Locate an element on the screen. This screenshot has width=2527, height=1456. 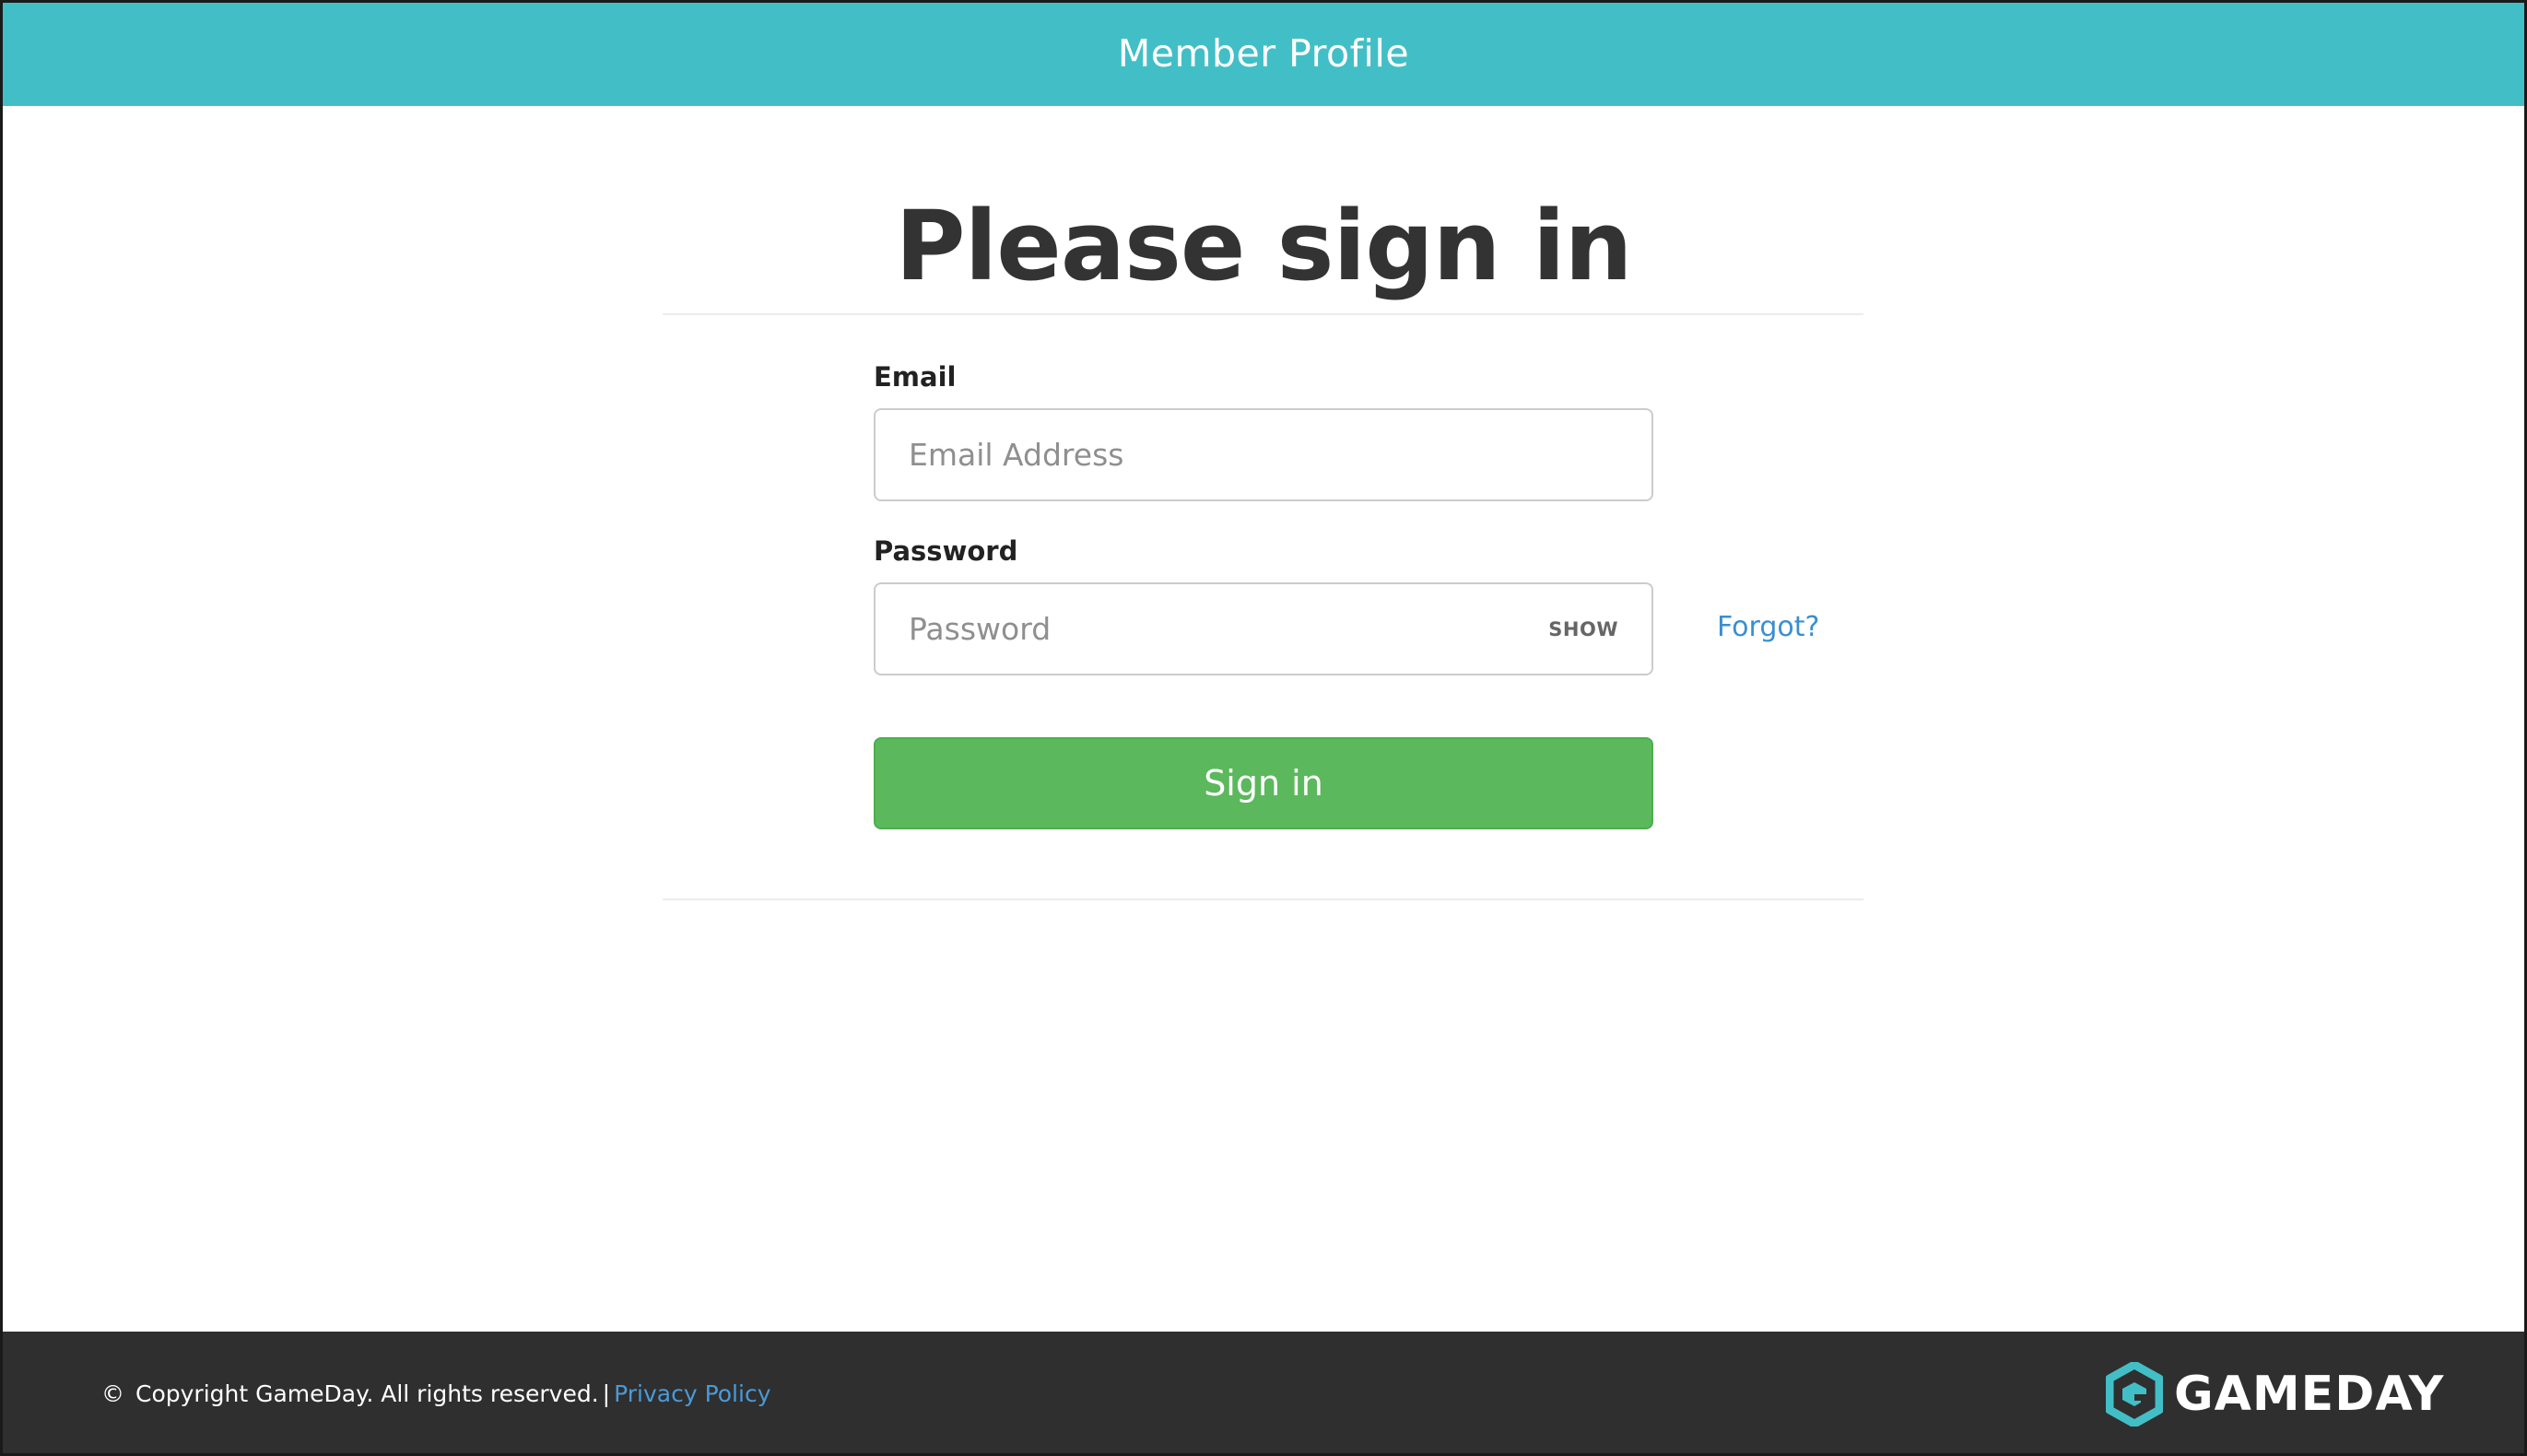
gameday-logo: GAMEDAY is located at coordinates (2275, 1394).